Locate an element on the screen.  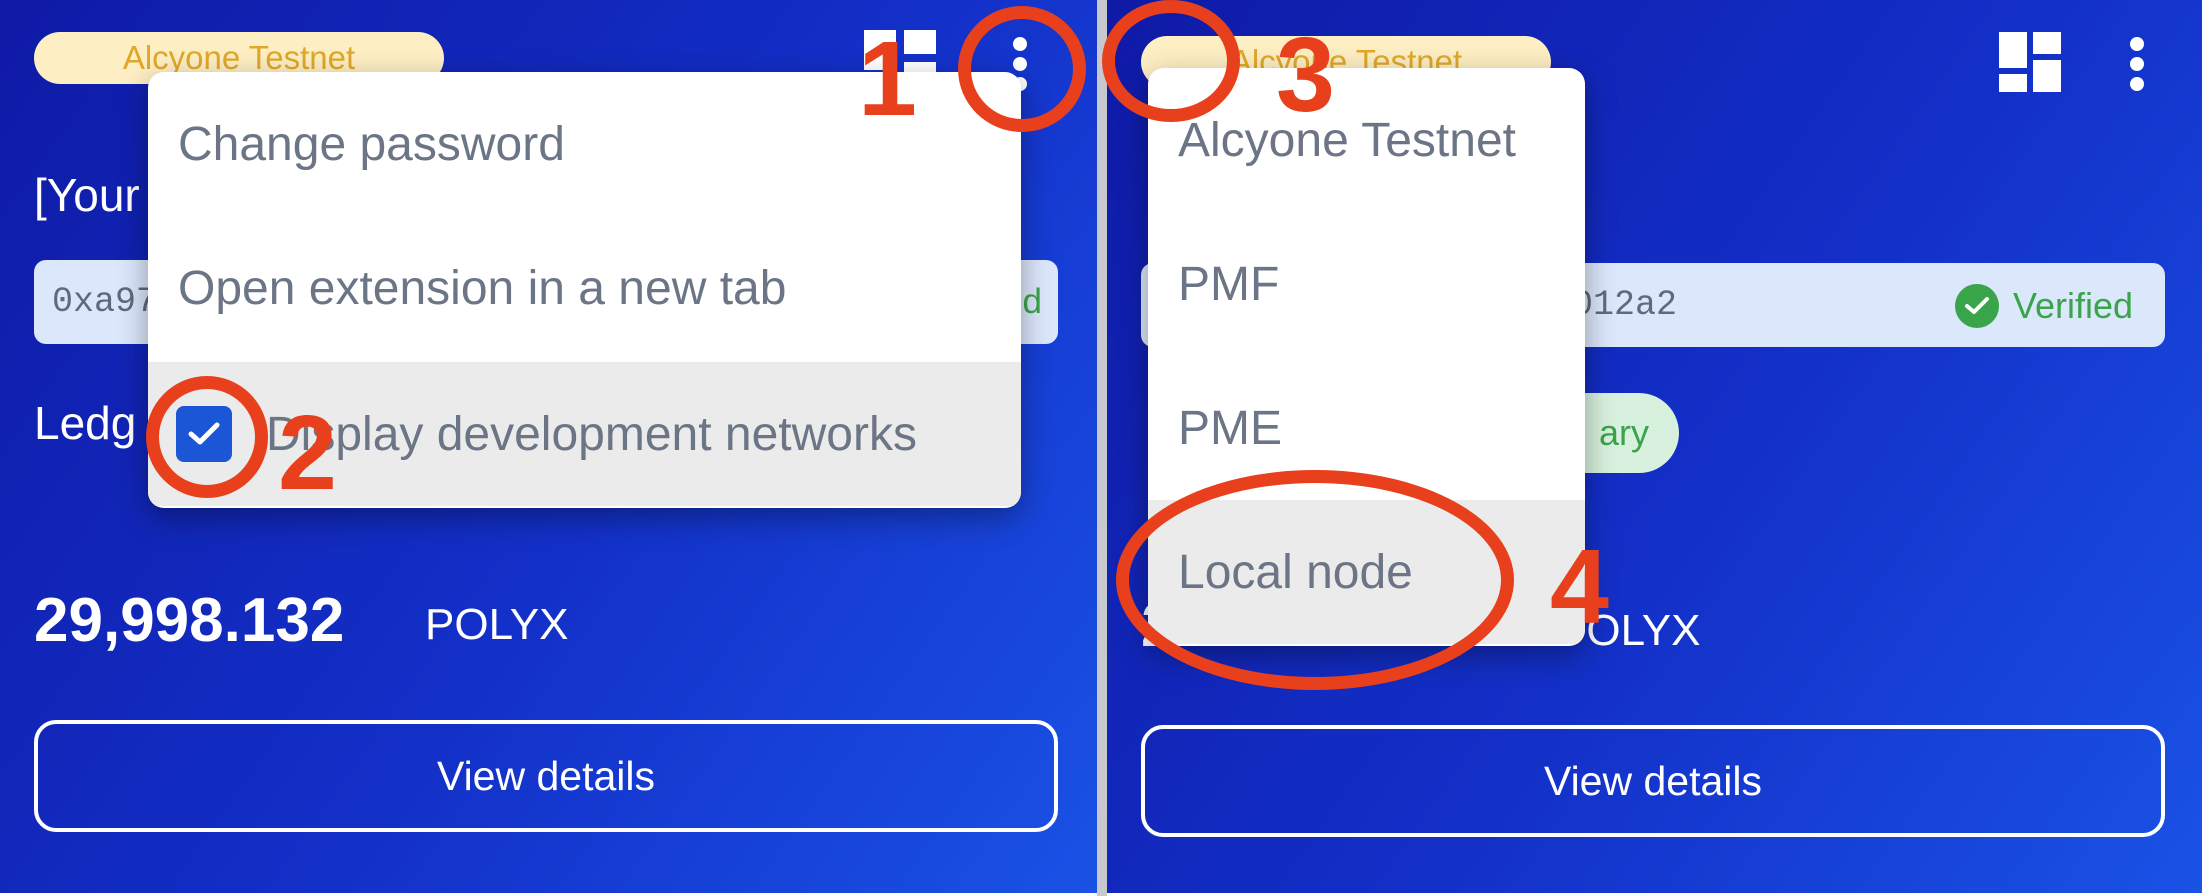
address-text: 0xa97 is located at coordinates (105, 302).